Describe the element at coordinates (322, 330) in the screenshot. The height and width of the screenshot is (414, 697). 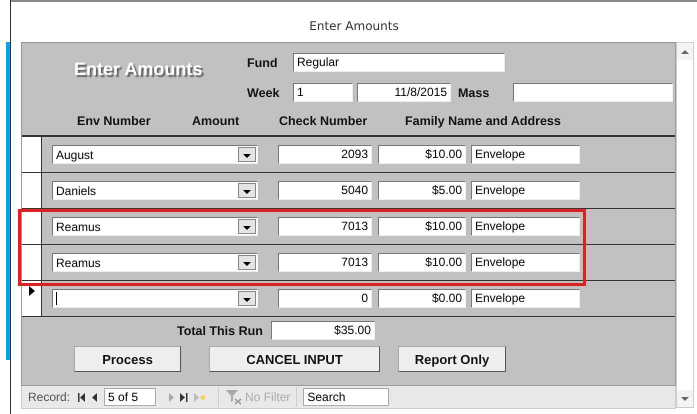
I see `total-field: $35.00` at that location.